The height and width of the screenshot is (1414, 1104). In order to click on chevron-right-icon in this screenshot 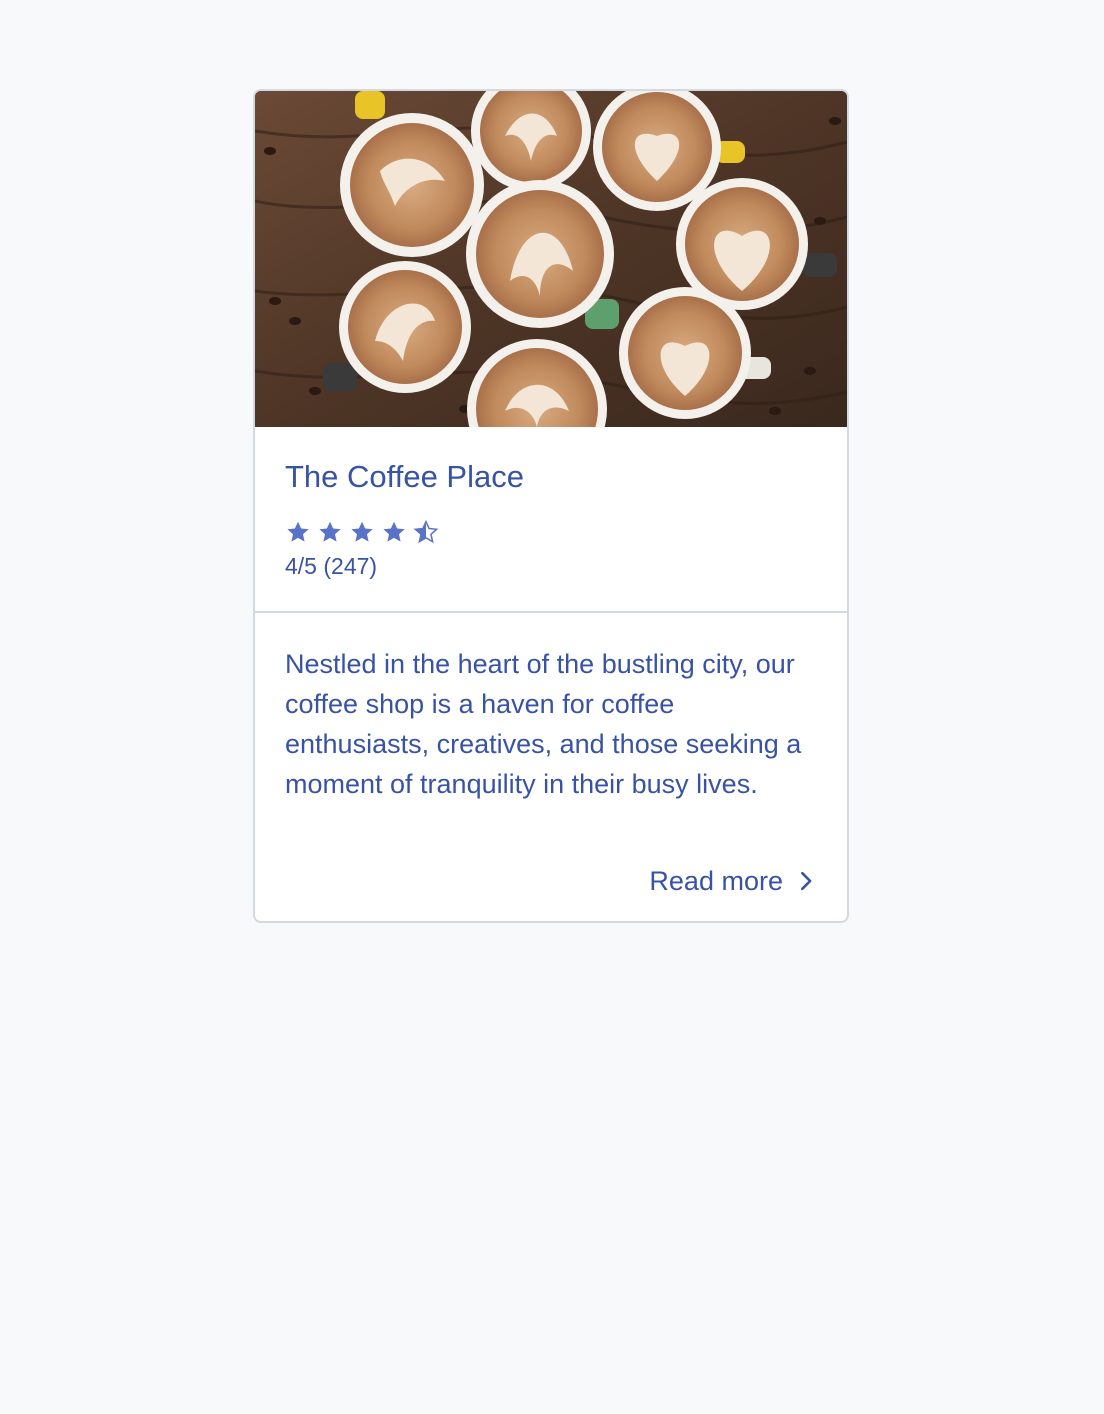, I will do `click(806, 881)`.